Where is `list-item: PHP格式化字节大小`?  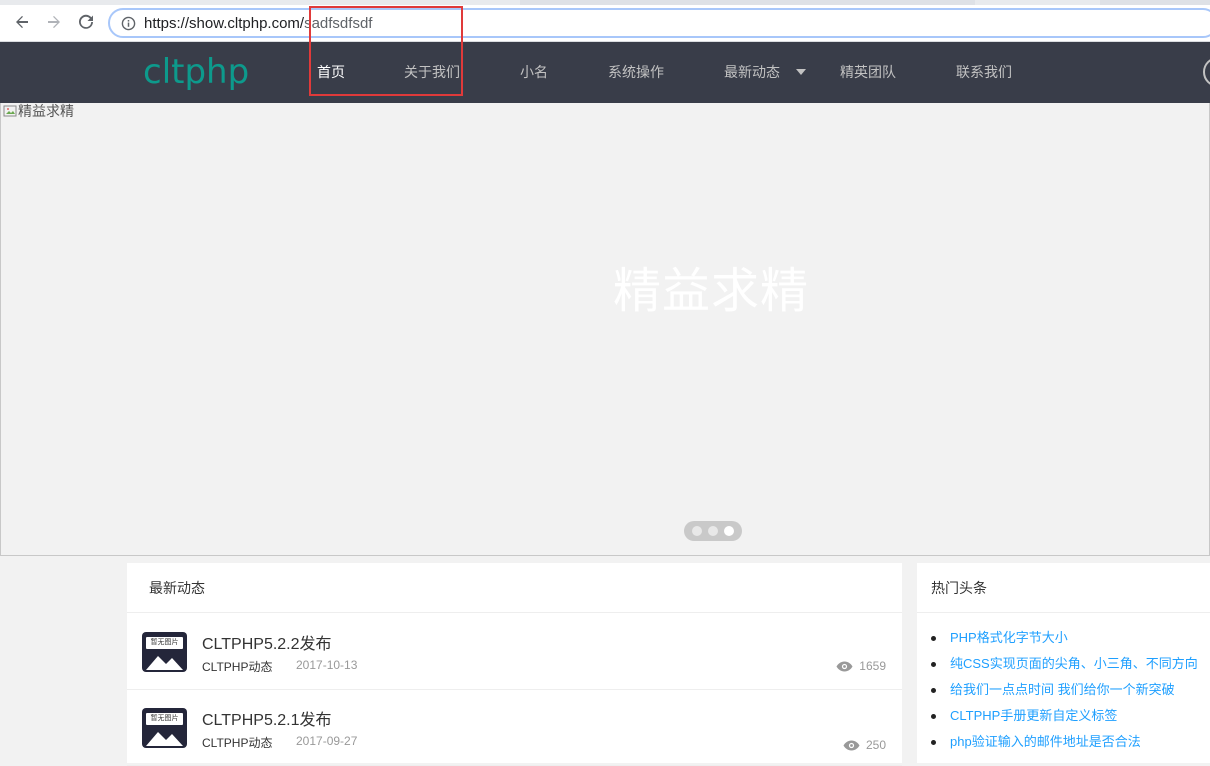
list-item: PHP格式化字节大小 is located at coordinates (1070, 638).